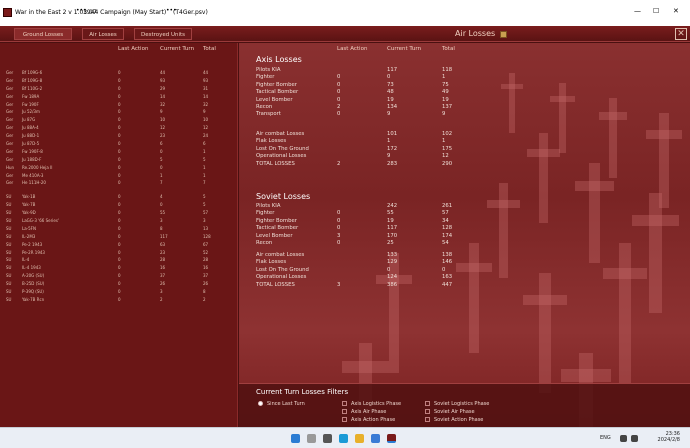 The width and height of the screenshot is (690, 448). What do you see at coordinates (31, 112) in the screenshot?
I see `cell-aircraft: Ju 52/3m` at bounding box center [31, 112].